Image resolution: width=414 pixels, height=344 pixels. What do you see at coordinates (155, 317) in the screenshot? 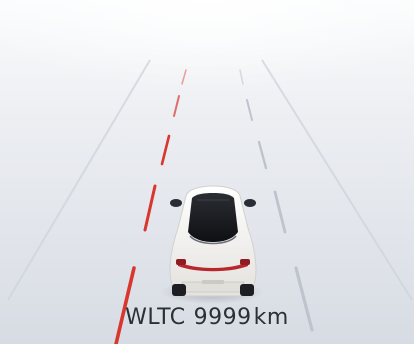
I see `range-standard-label: WLTC` at bounding box center [155, 317].